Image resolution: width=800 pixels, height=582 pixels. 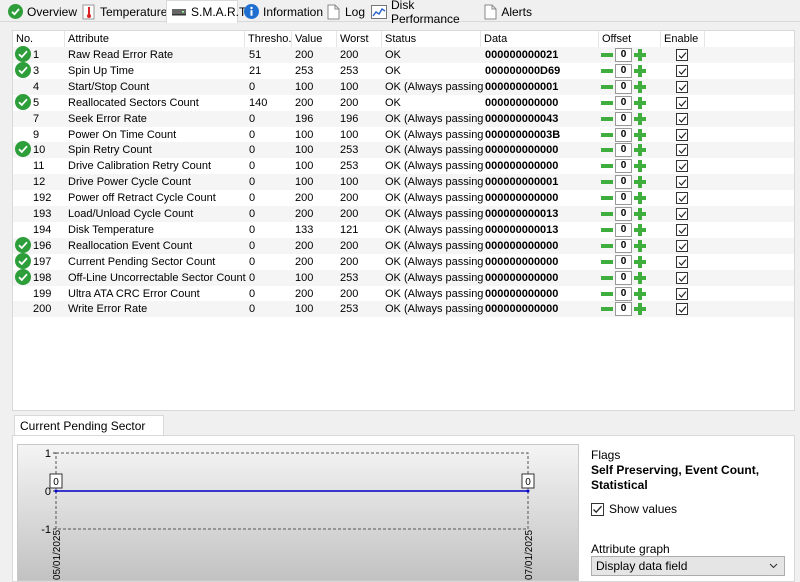 What do you see at coordinates (344, 11) in the screenshot?
I see `tab-log: Log` at bounding box center [344, 11].